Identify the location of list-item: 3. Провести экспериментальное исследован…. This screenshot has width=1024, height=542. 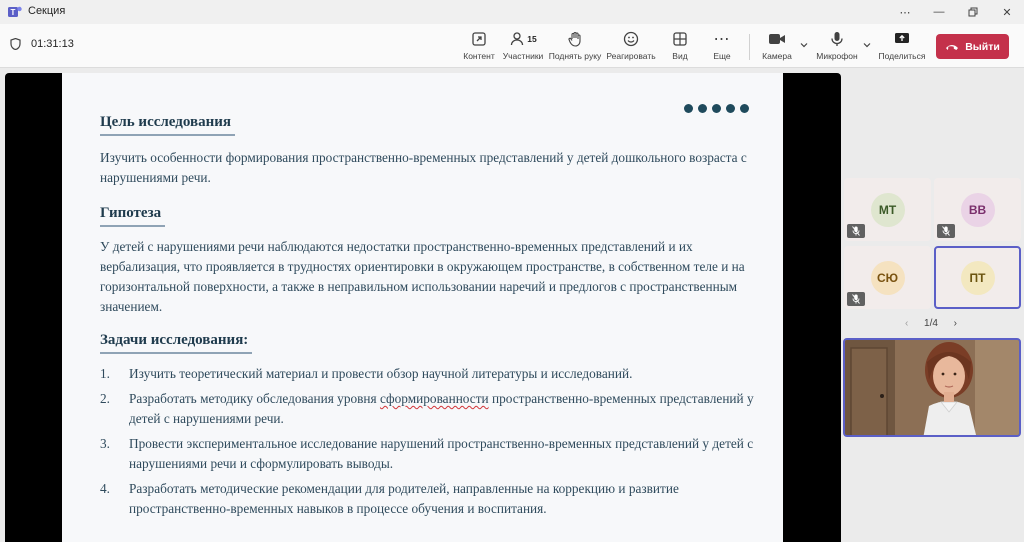
(432, 454).